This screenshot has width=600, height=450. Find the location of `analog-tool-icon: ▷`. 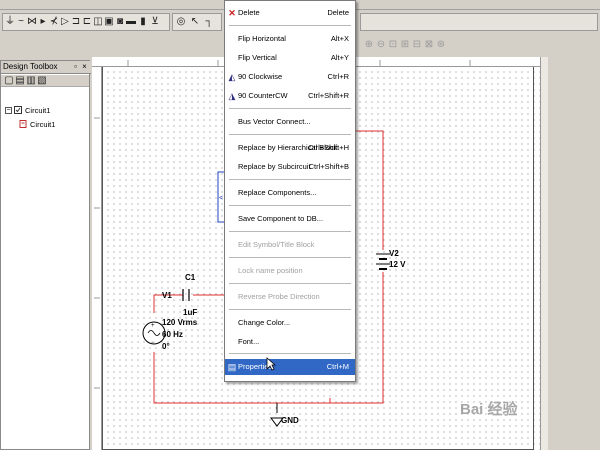

analog-tool-icon: ▷ is located at coordinates (65, 22).